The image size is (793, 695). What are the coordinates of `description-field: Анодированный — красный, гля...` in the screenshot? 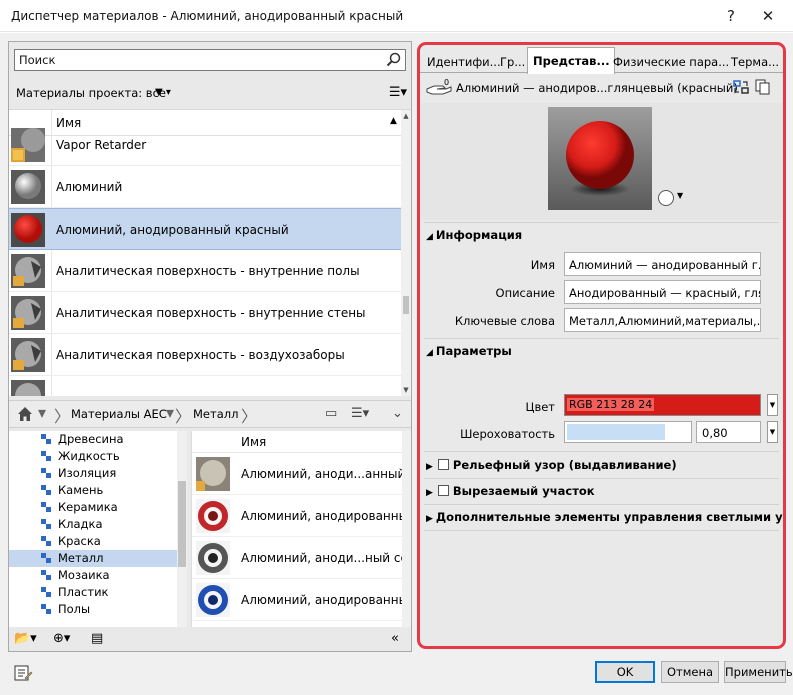 It's located at (662, 292).